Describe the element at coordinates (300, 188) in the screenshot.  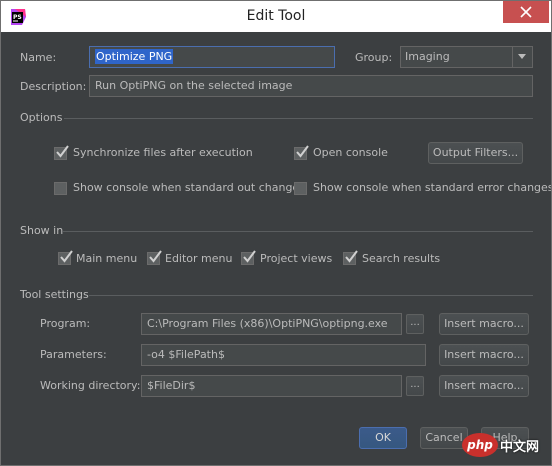
I see `show-console-stderr-checkbox` at that location.